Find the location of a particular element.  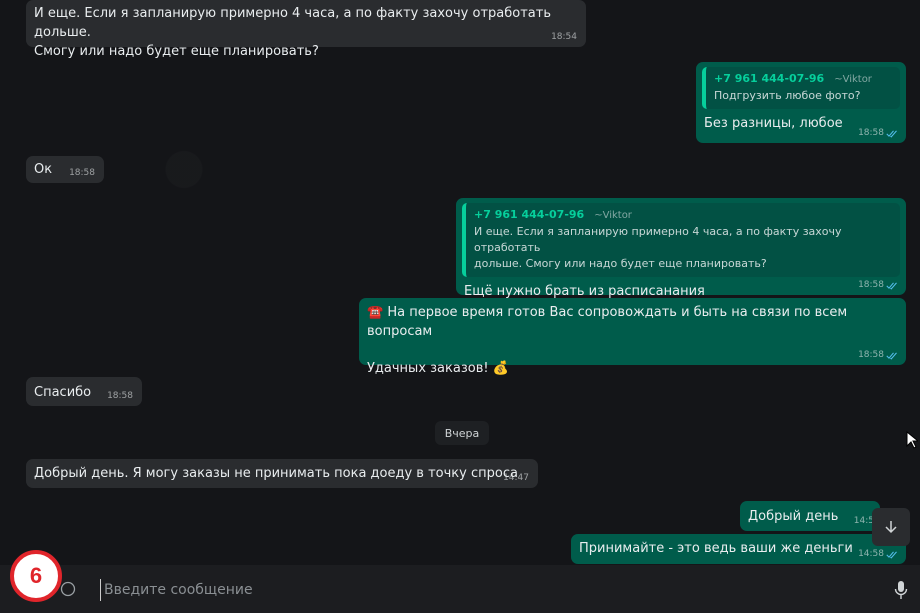

scroll-down-icon is located at coordinates (891, 527).